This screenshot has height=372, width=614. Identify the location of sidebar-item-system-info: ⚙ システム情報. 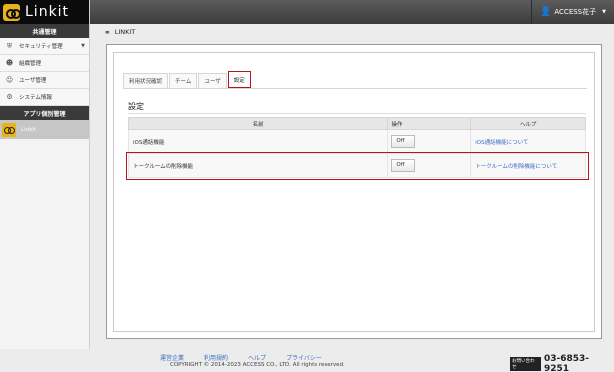
(44, 97).